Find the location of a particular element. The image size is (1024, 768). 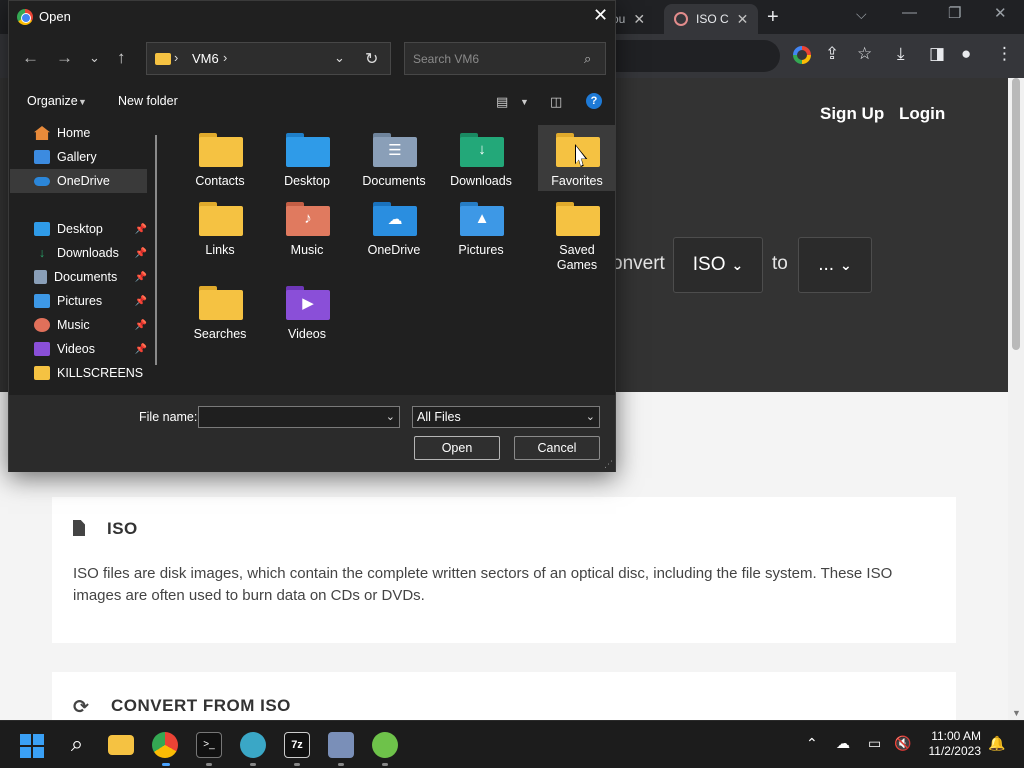

scrollbar-thumb is located at coordinates (1016, 214).